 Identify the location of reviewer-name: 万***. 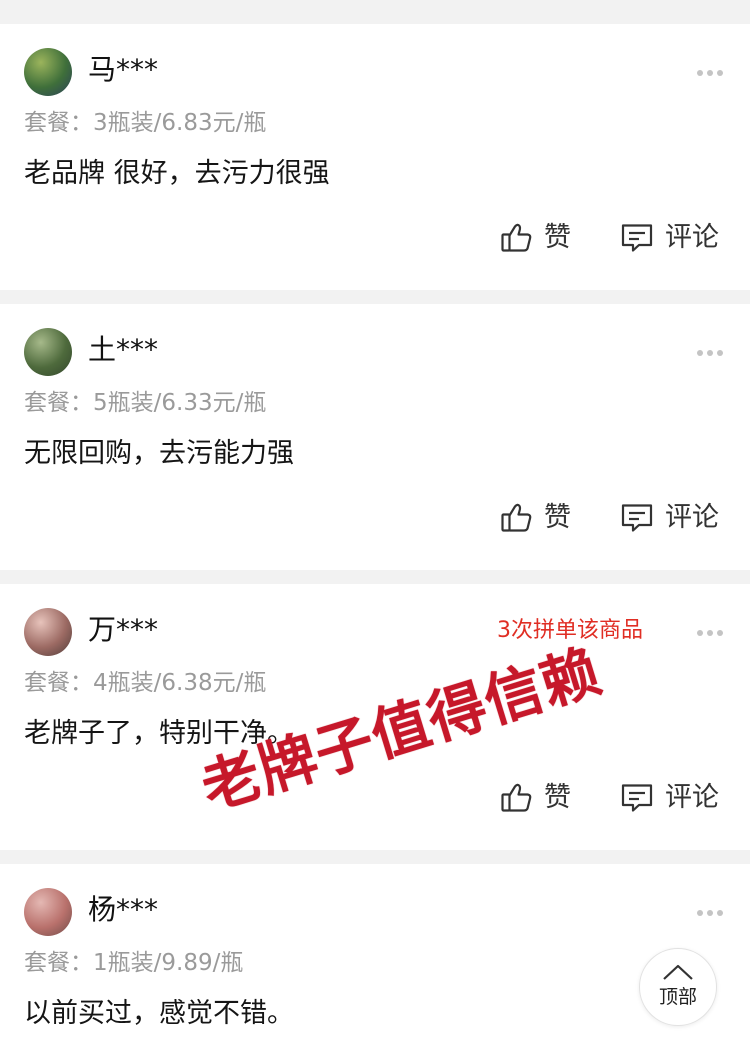
(123, 629).